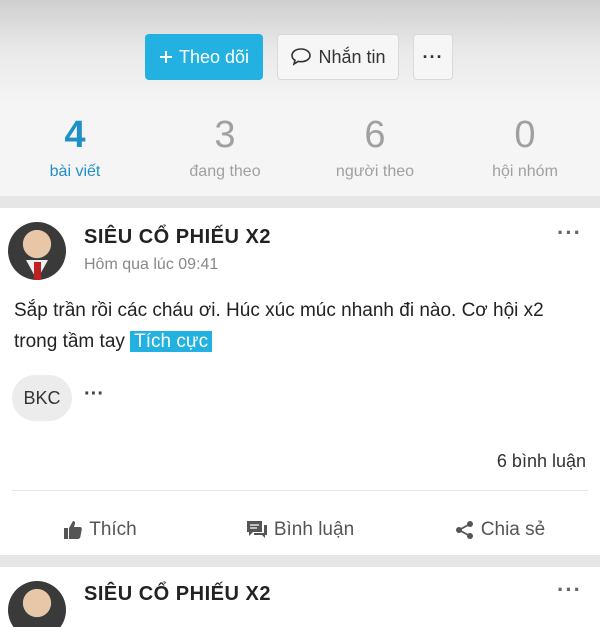 Image resolution: width=600 pixels, height=627 pixels. What do you see at coordinates (225, 171) in the screenshot?
I see `stat-label: đang theo` at bounding box center [225, 171].